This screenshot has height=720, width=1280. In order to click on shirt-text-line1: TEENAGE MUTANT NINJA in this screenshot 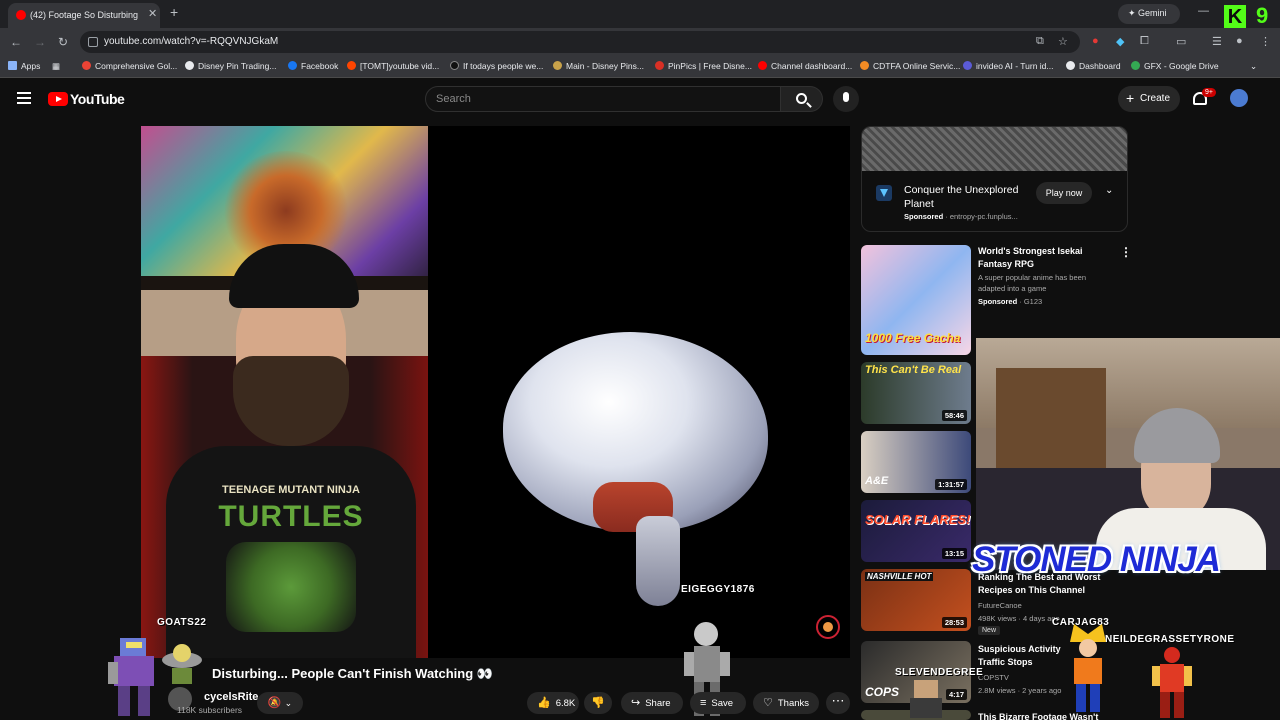, I will do `click(291, 490)`.